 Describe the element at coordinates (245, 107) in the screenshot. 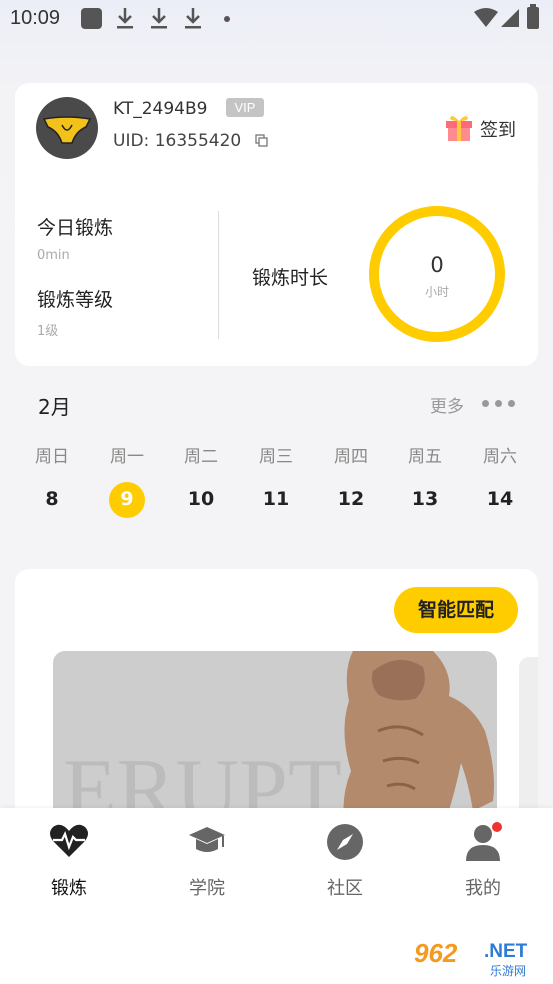

I see `vip-badge: VIP` at that location.